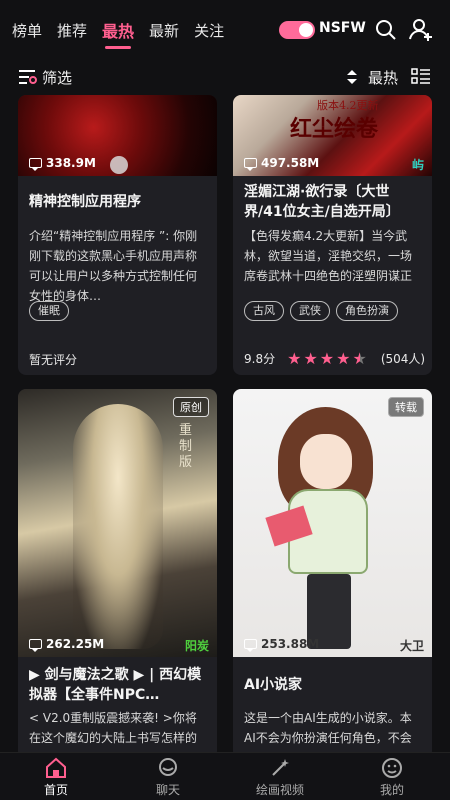  I want to click on nav-home: 首页, so click(56, 777).